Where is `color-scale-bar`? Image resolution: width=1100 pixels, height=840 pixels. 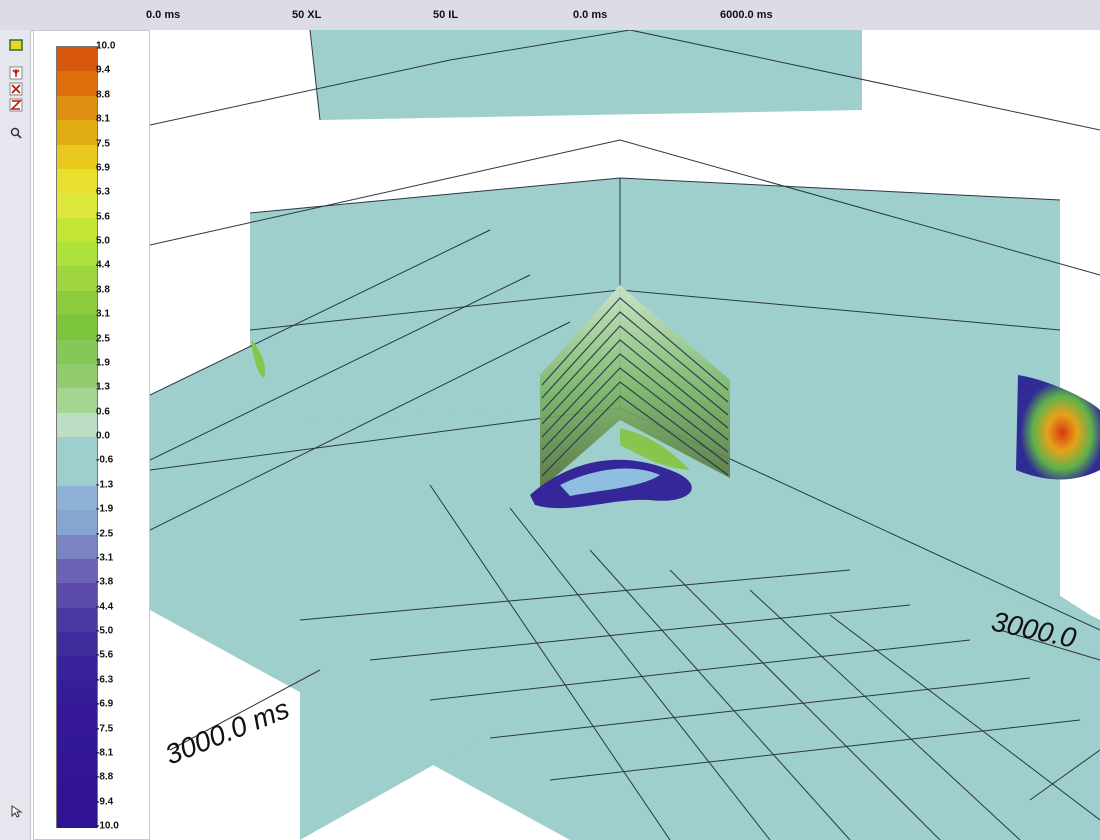 color-scale-bar is located at coordinates (77, 437).